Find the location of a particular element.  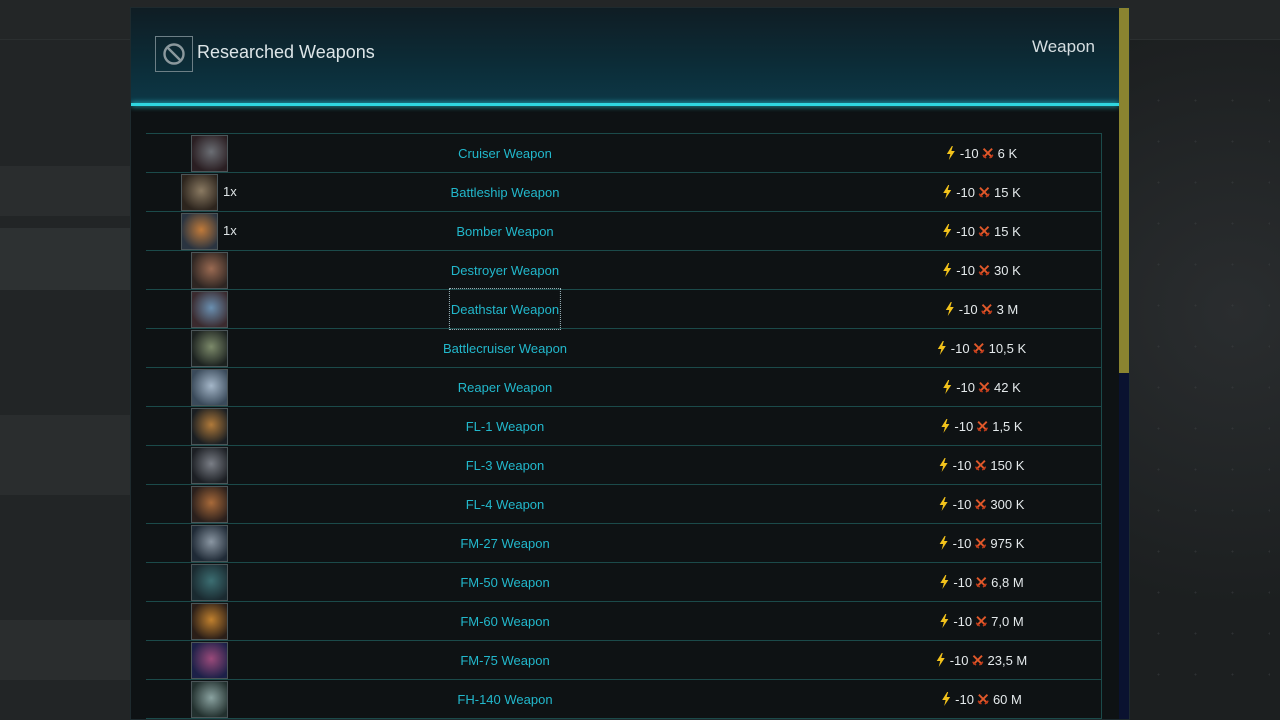

weapon-name-link: Destroyer Weapon is located at coordinates (505, 270).